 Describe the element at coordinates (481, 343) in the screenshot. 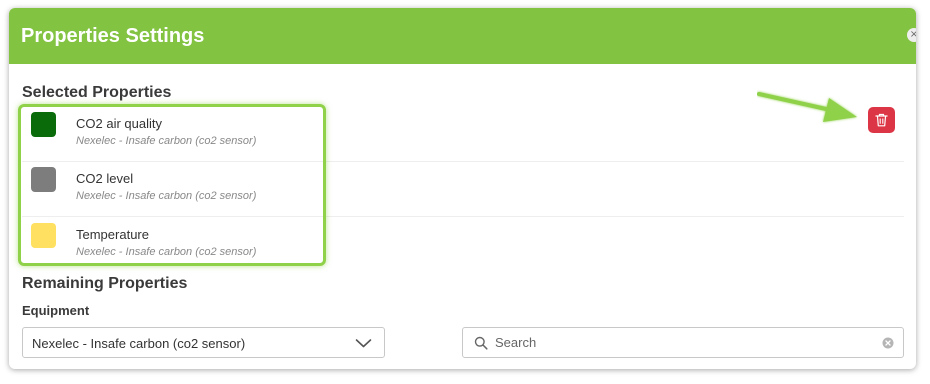

I see `search-icon` at that location.